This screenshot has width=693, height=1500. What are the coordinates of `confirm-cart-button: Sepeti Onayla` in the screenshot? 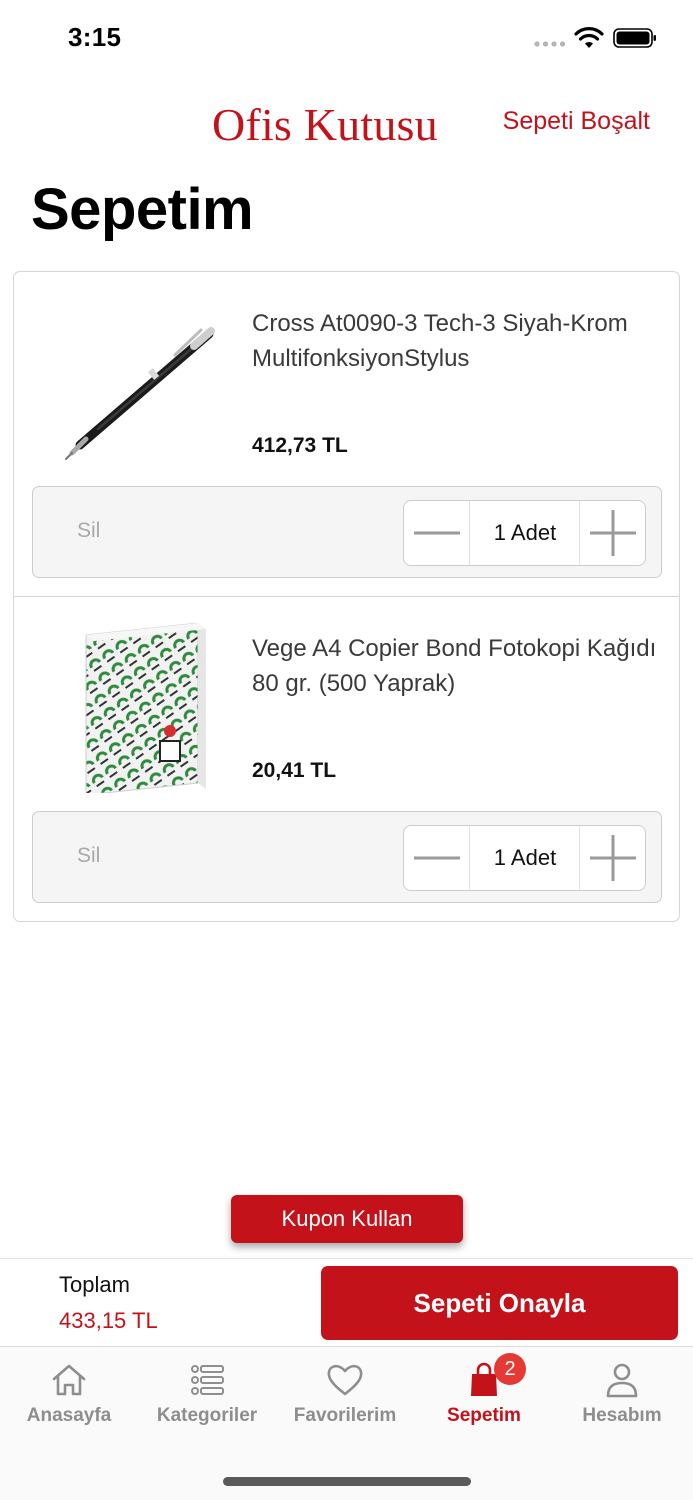 It's located at (499, 1303).